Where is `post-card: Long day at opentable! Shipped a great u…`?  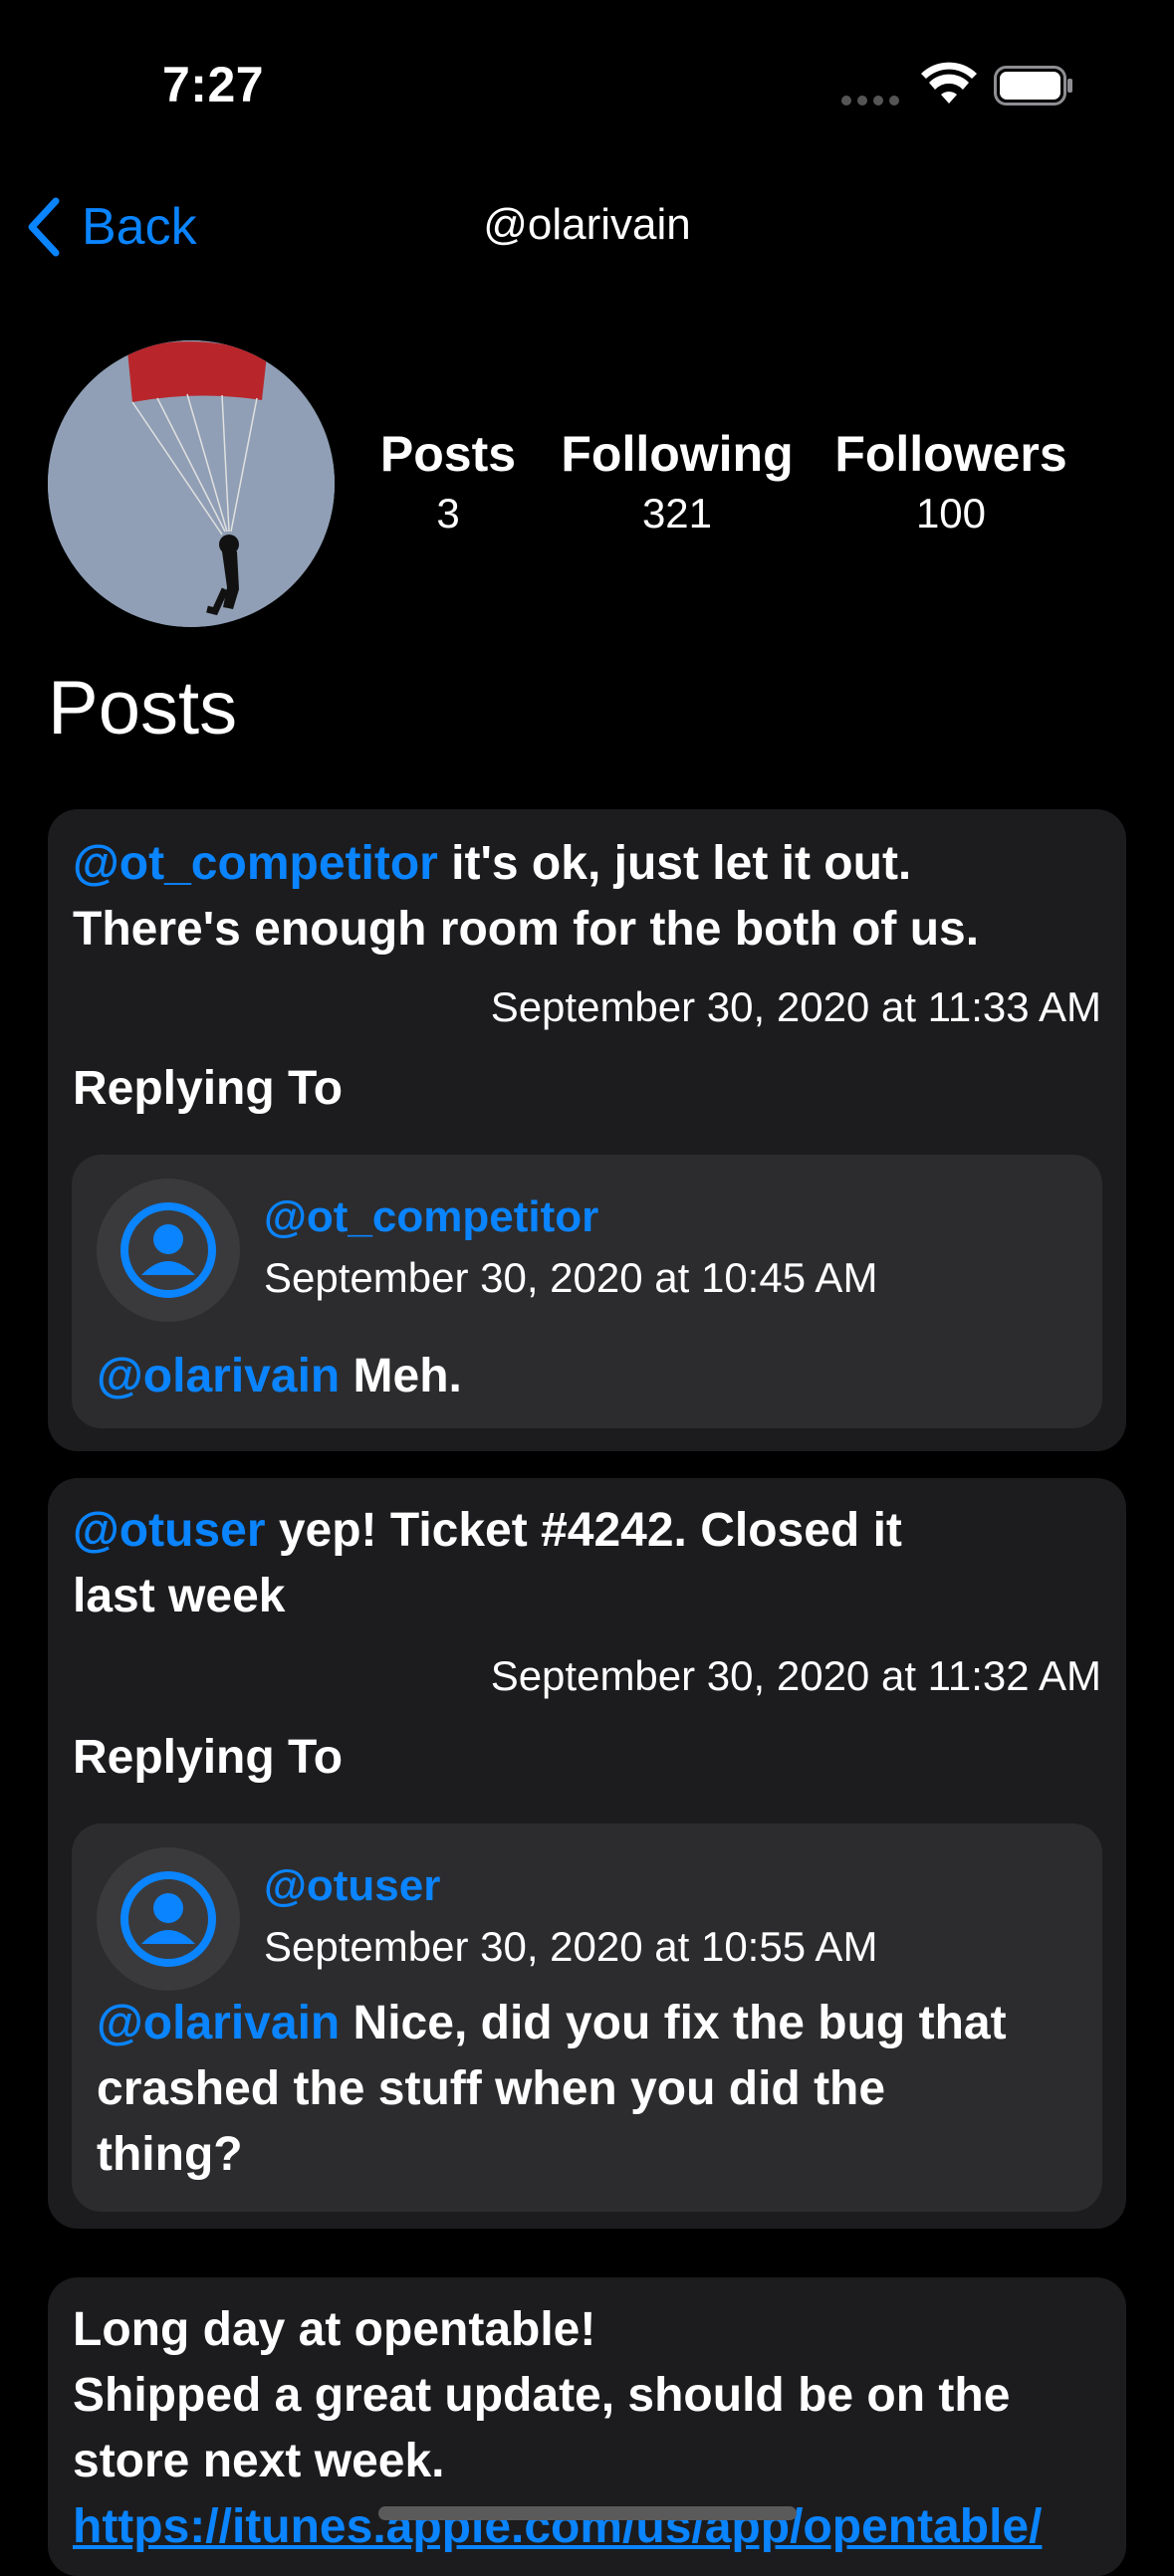
post-card: Long day at opentable! Shipped a great u… is located at coordinates (587, 2426).